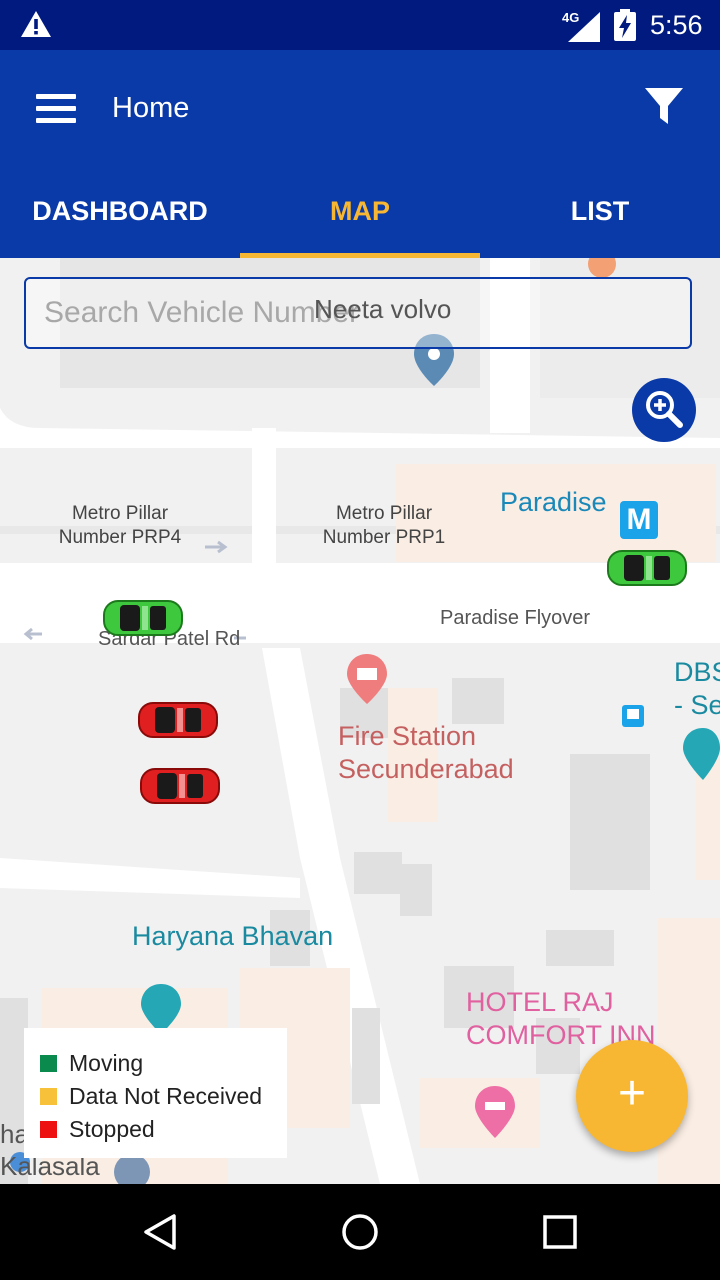  Describe the element at coordinates (560, 1232) in the screenshot. I see `recents-button` at that location.